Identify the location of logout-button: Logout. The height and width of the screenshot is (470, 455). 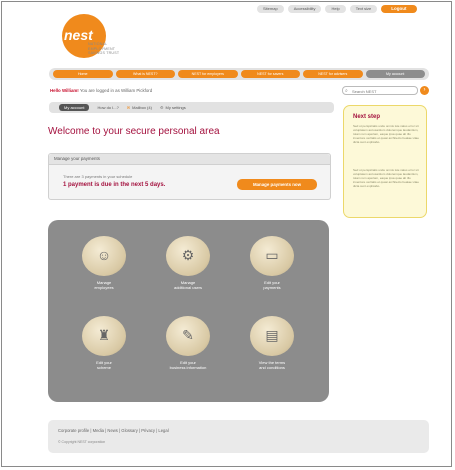
(399, 9).